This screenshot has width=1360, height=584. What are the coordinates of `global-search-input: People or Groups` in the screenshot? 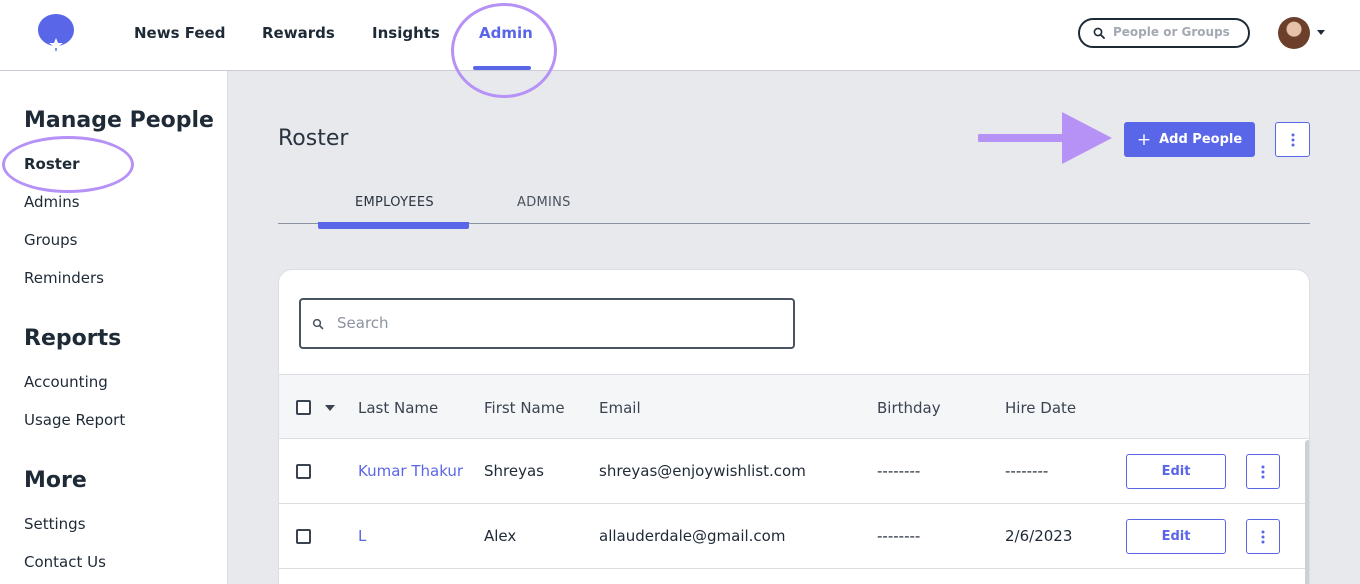 It's located at (1164, 33).